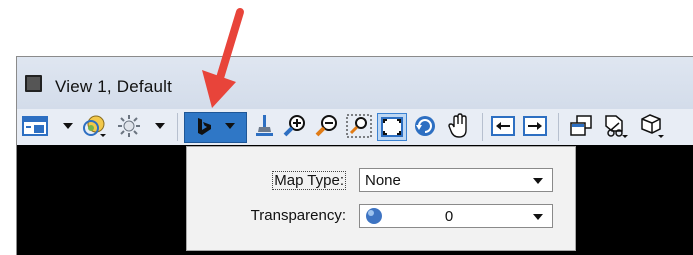  I want to click on box-icon, so click(652, 126).